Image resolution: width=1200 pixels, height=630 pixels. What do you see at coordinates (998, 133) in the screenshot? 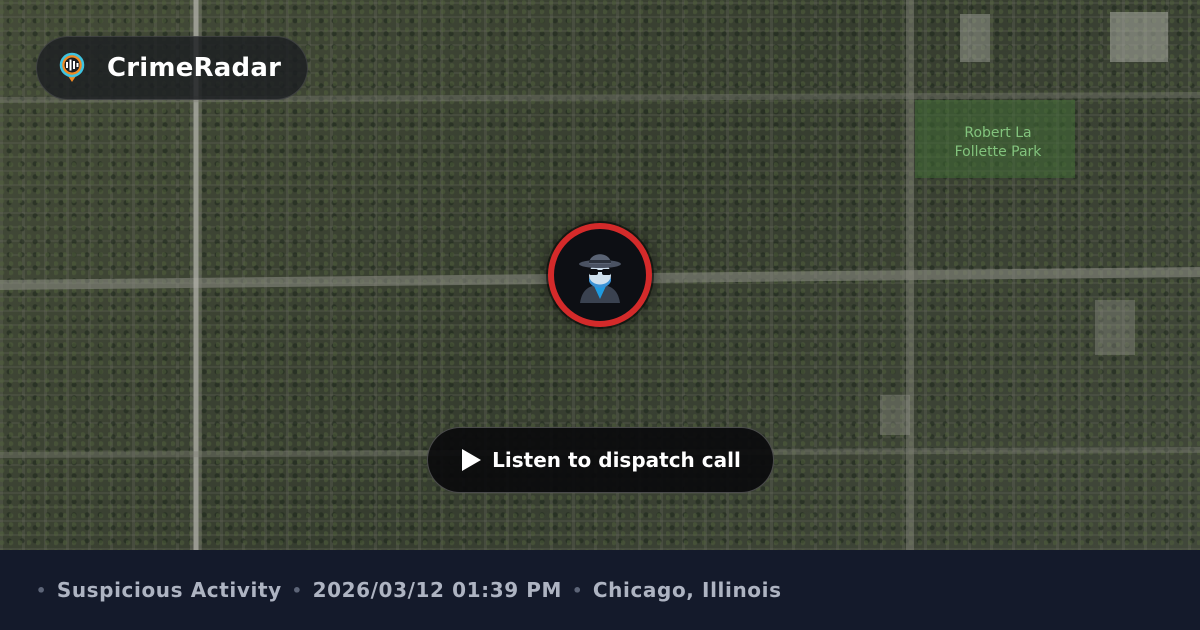
I see `park-label-line1: Robert La` at bounding box center [998, 133].